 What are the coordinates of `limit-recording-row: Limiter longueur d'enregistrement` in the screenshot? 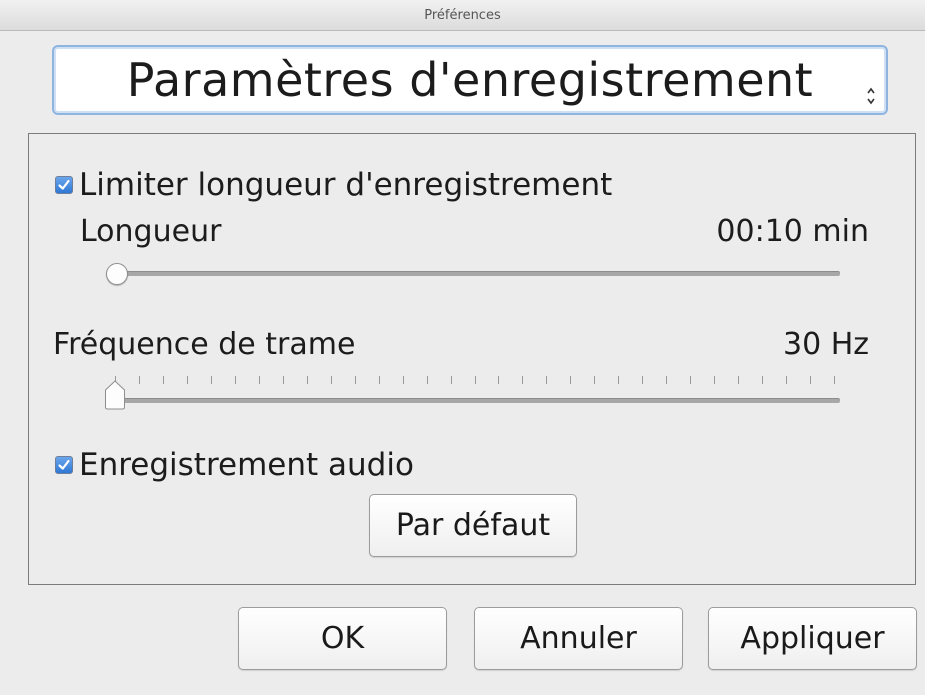 It's located at (333, 185).